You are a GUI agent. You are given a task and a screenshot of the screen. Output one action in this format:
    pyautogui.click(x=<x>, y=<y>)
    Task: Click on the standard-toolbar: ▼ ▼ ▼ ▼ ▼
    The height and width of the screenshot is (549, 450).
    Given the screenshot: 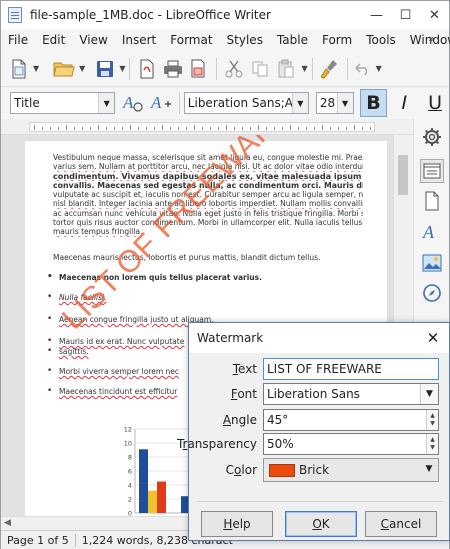 What is the action you would take?
    pyautogui.click(x=225, y=69)
    